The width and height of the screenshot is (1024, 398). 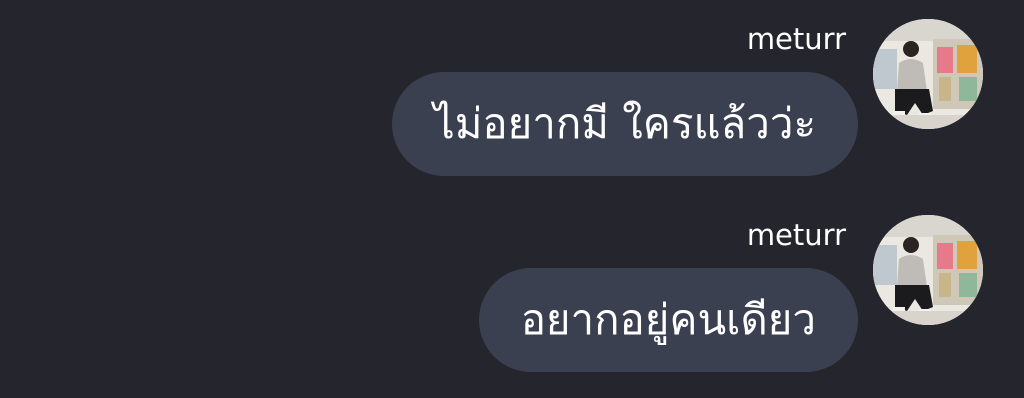 I want to click on message-text: ไม่อยากมี ใครแล้วว่ะ, so click(x=624, y=123).